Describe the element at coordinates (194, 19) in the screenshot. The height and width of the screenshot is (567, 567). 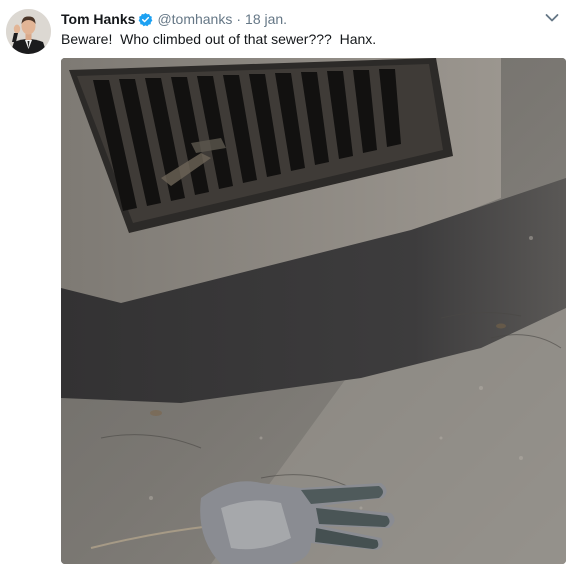
I see `author-handle: @tomhanks` at that location.